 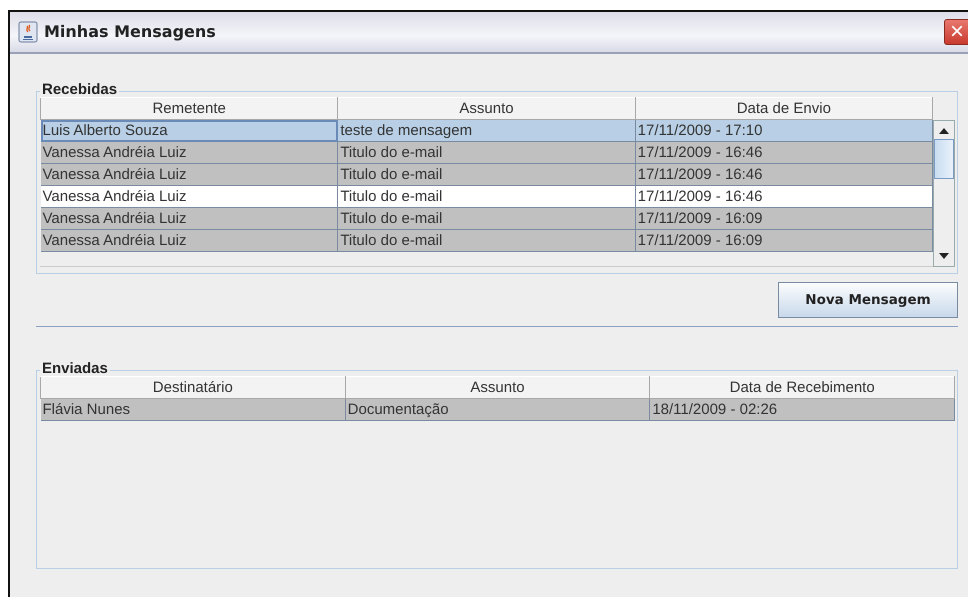 What do you see at coordinates (130, 32) in the screenshot?
I see `window-title: Minhas Mensagens` at bounding box center [130, 32].